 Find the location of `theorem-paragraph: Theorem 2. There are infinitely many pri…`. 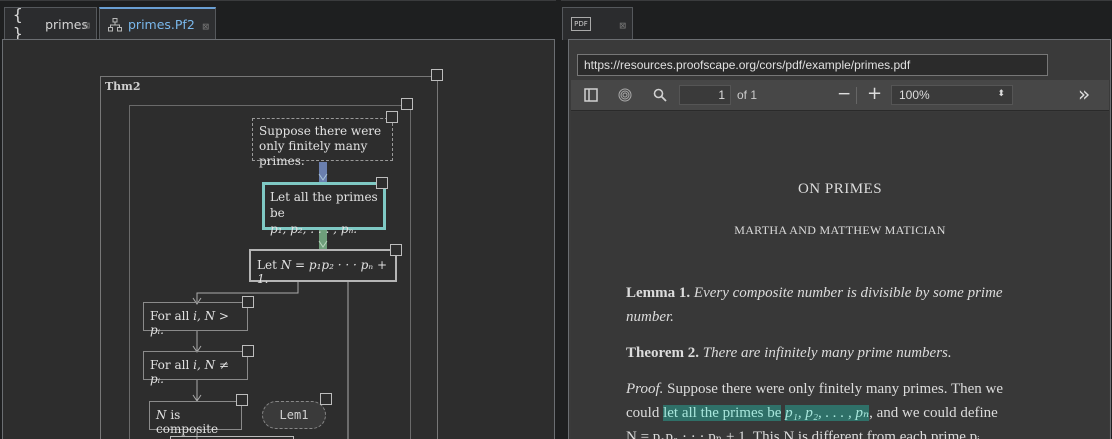

theorem-paragraph: Theorem 2. There are infinitely many pri… is located at coordinates (842, 353).